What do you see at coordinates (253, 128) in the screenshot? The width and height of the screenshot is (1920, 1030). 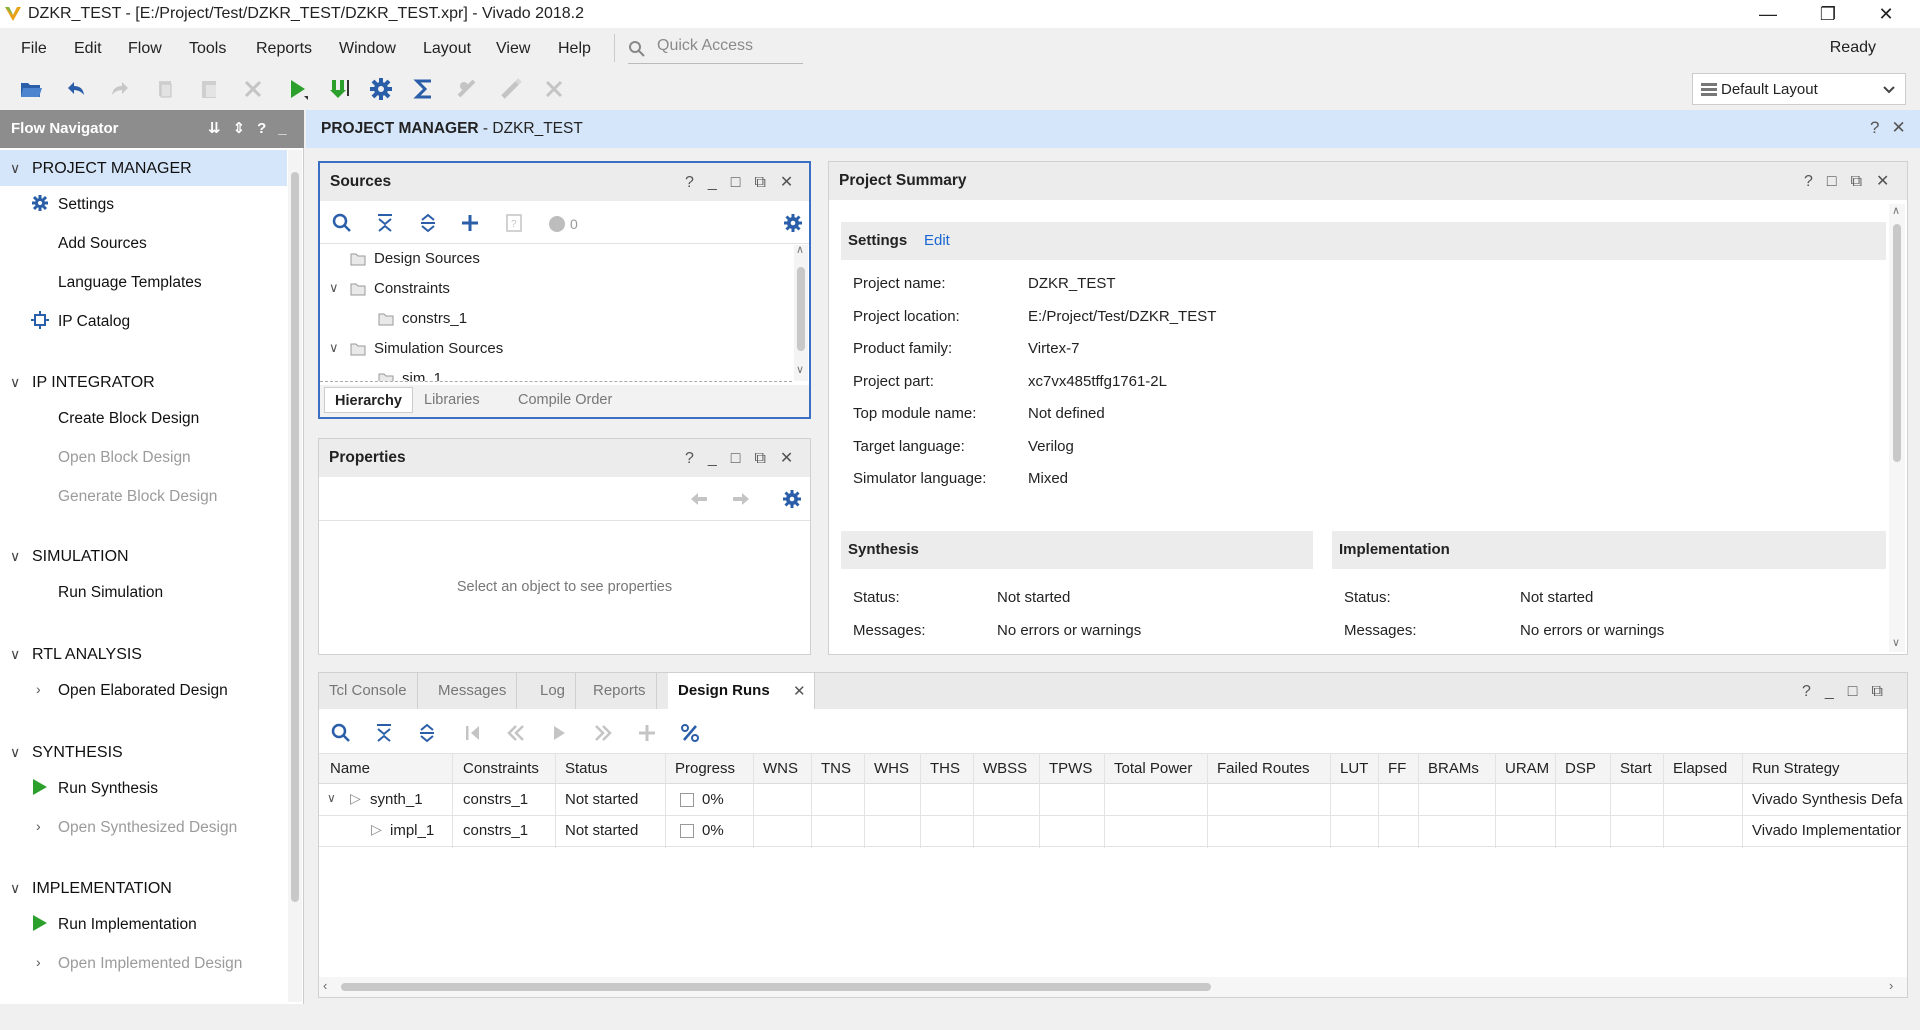 I see `flow-navigator-controls: ⇊⇕?_` at bounding box center [253, 128].